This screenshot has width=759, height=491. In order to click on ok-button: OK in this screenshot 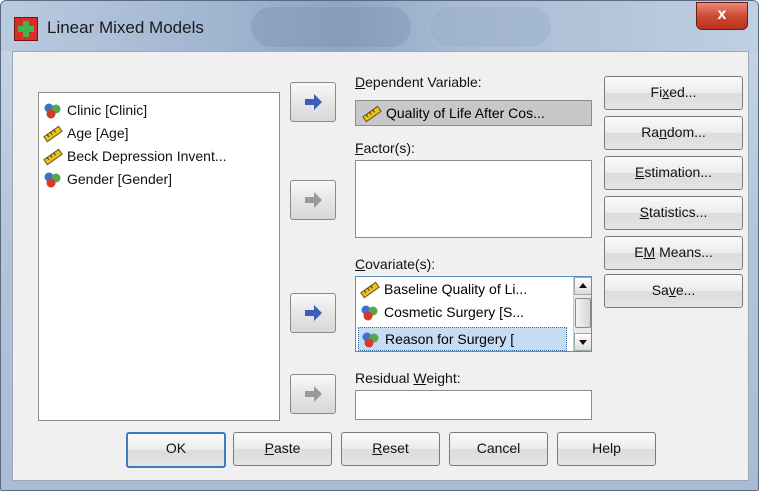, I will do `click(176, 450)`.